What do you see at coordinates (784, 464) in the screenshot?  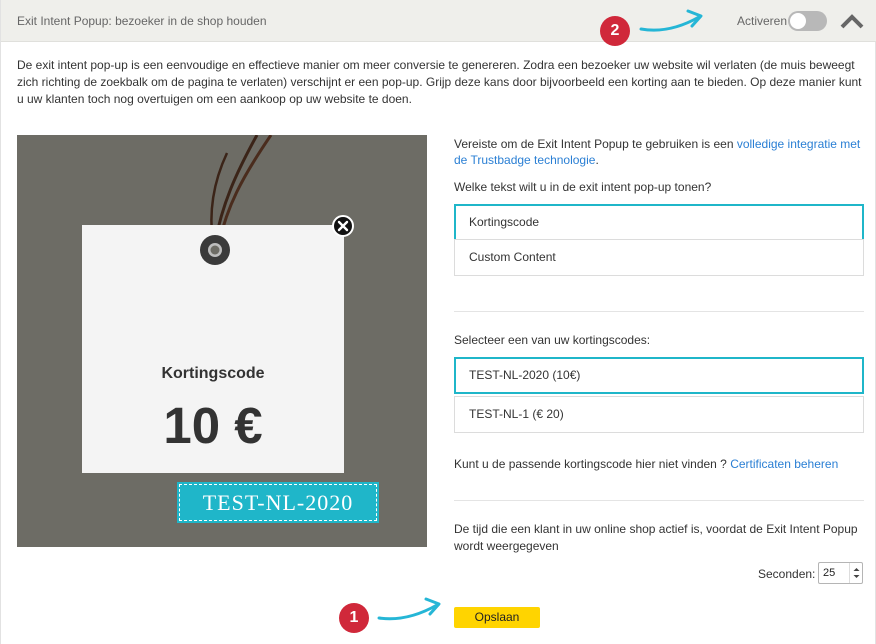 I see `manage-certificates-link: Certificaten beheren` at bounding box center [784, 464].